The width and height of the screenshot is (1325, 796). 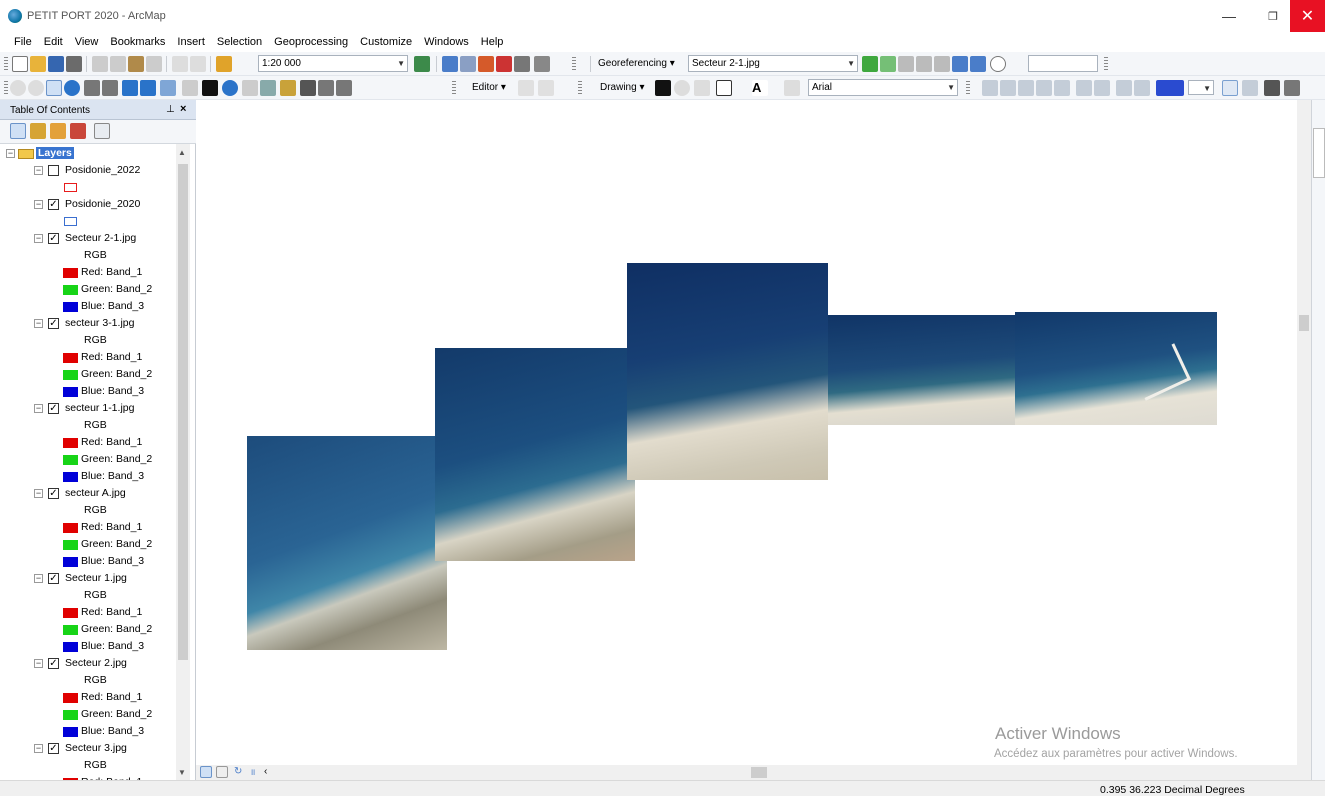 What do you see at coordinates (36, 88) in the screenshot?
I see `zoom-out-icon` at bounding box center [36, 88].